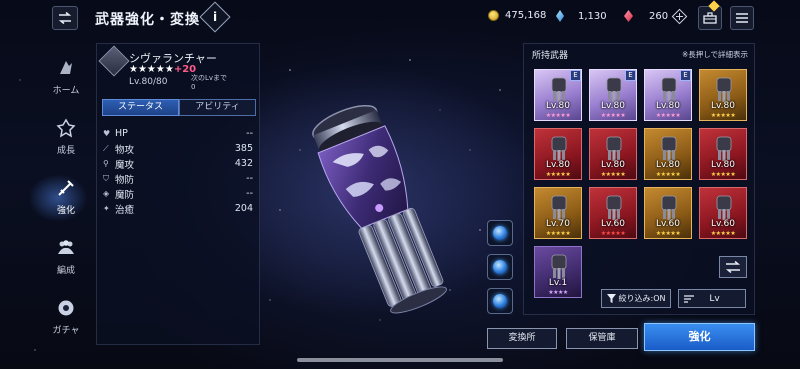  What do you see at coordinates (121, 133) in the screenshot?
I see `stat-name: HP` at bounding box center [121, 133].